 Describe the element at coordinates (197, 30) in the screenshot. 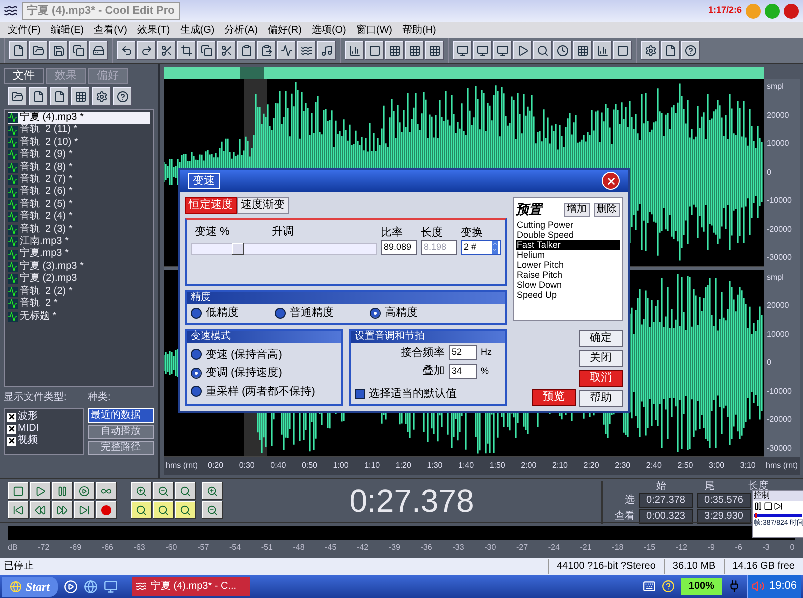

I see `menu-item: 生成(G)` at that location.